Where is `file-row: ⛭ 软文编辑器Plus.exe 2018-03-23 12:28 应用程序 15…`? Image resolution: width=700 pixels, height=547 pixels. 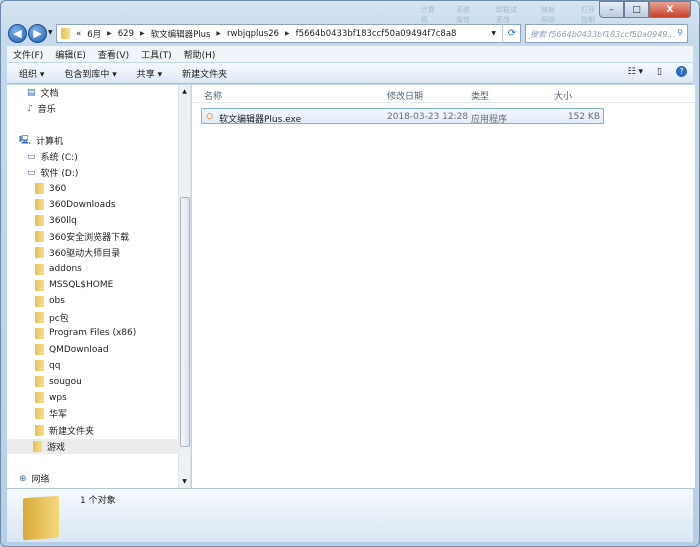 file-row: ⛭ 软文编辑器Plus.exe 2018-03-23 12:28 应用程序 15… is located at coordinates (402, 116).